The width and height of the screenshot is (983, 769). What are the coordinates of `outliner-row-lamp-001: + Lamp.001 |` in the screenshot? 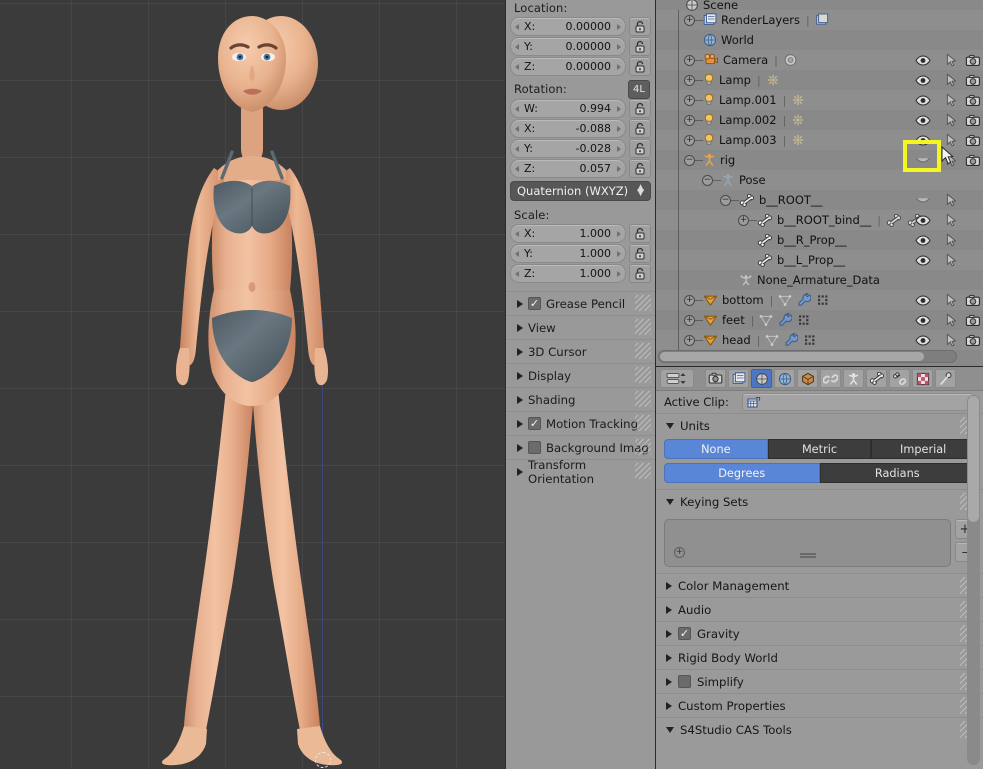 It's located at (819, 100).